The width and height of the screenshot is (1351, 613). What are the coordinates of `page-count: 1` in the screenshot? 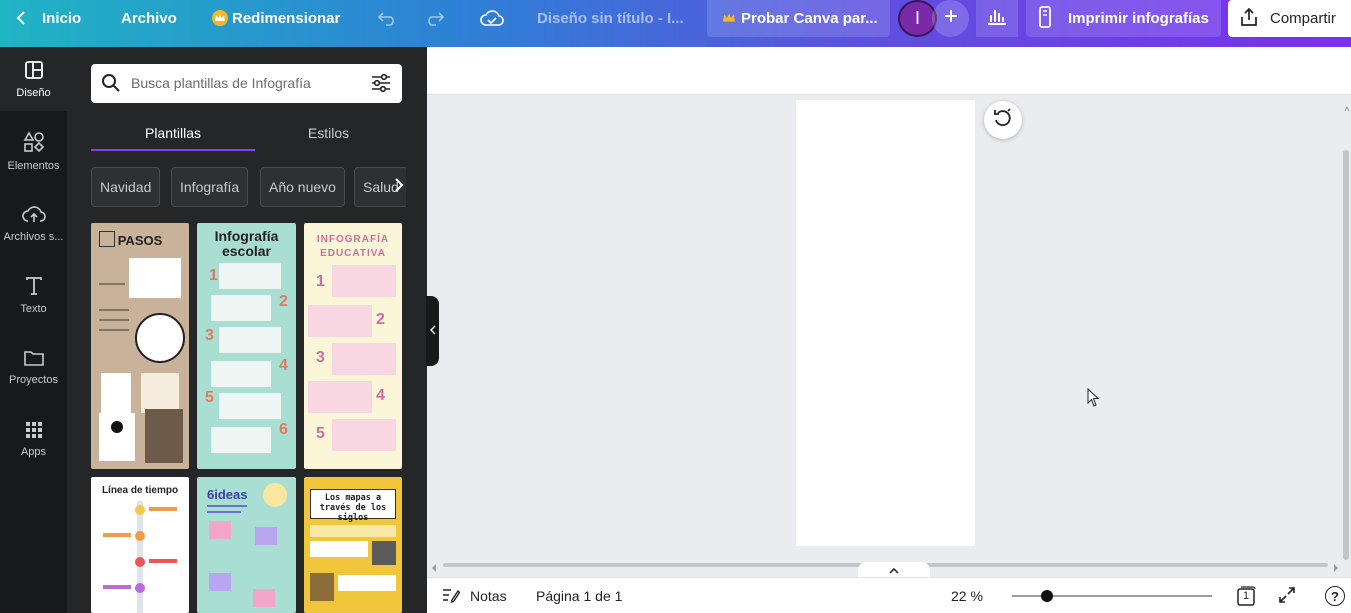 It's located at (1246, 596).